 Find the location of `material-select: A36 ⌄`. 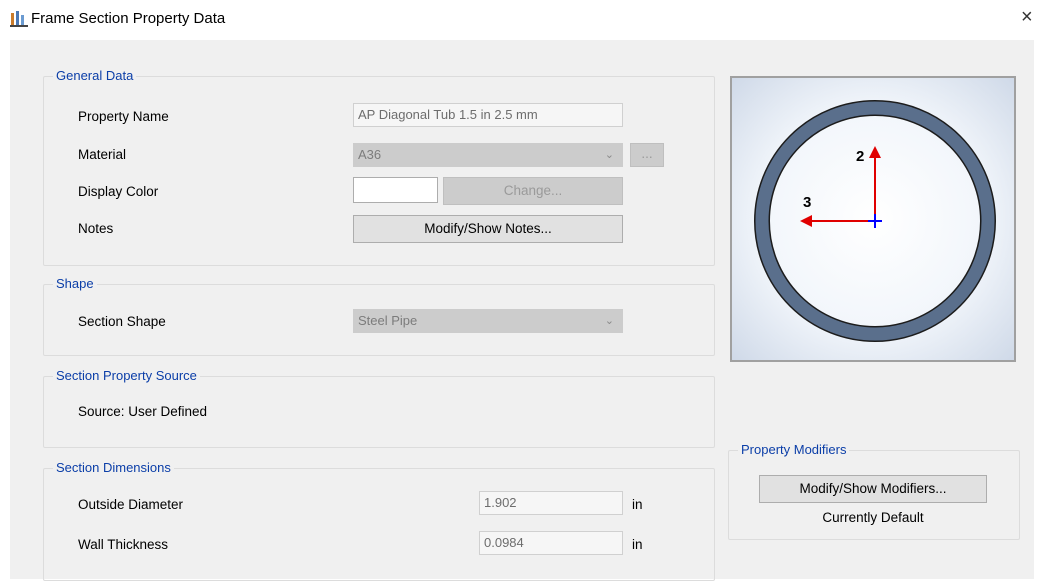

material-select: A36 ⌄ is located at coordinates (488, 155).